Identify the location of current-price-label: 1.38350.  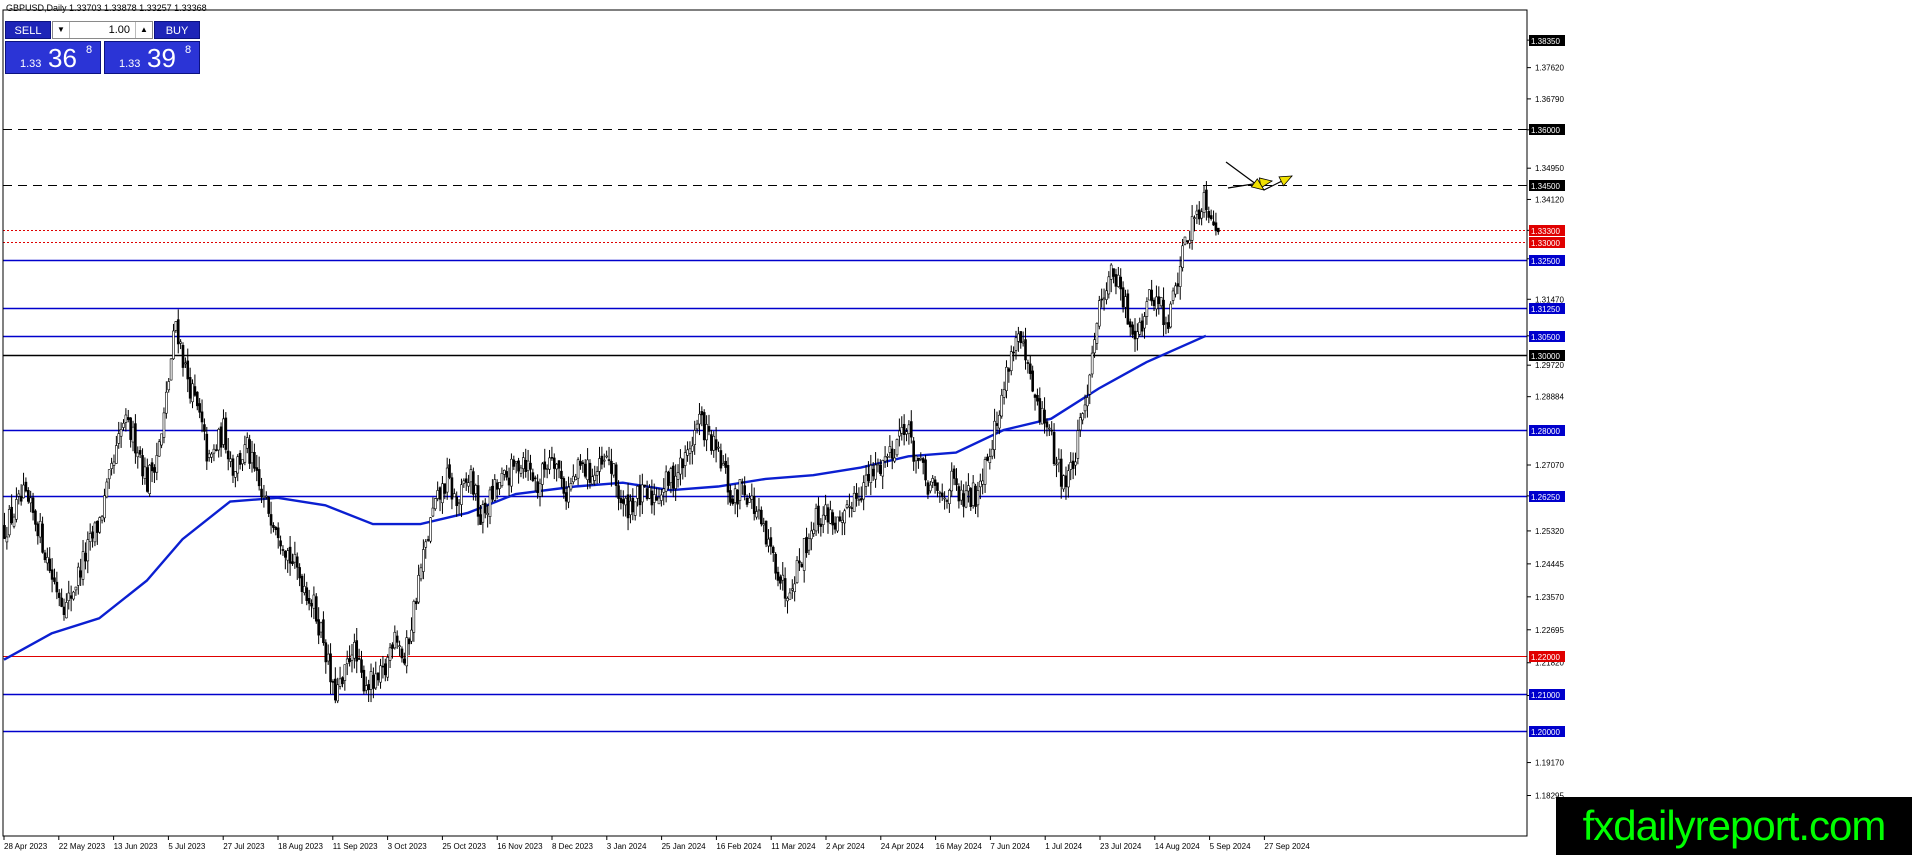
(1545, 41).